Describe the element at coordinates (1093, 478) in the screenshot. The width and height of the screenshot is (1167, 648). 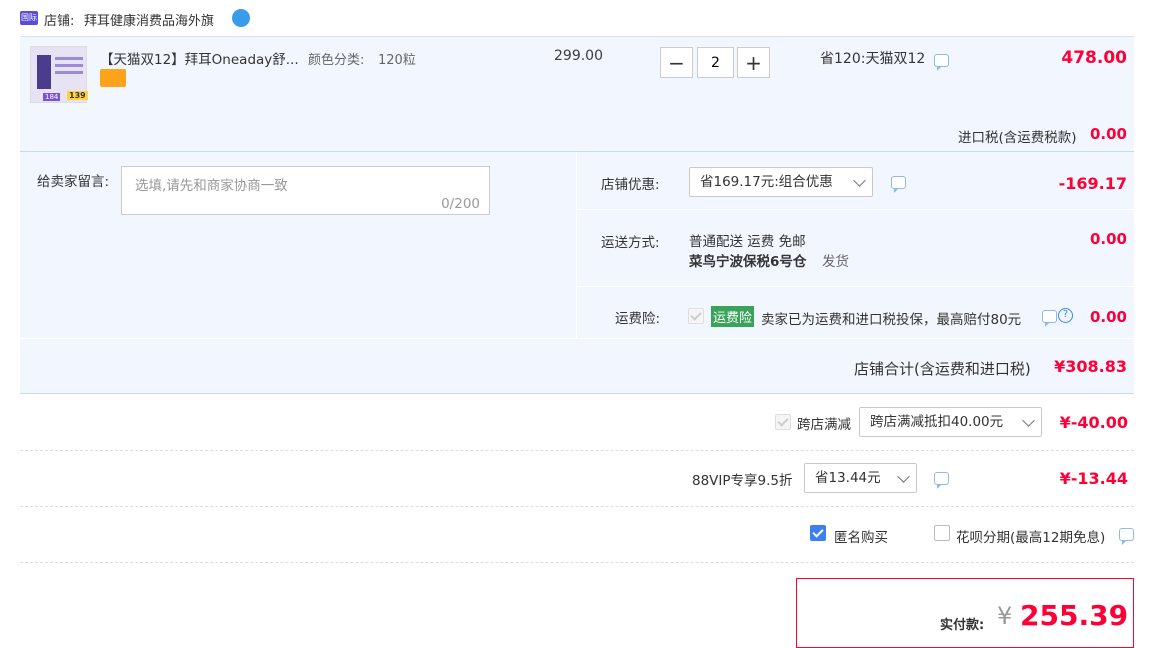
I see `vip-value: ¥-13.44` at that location.